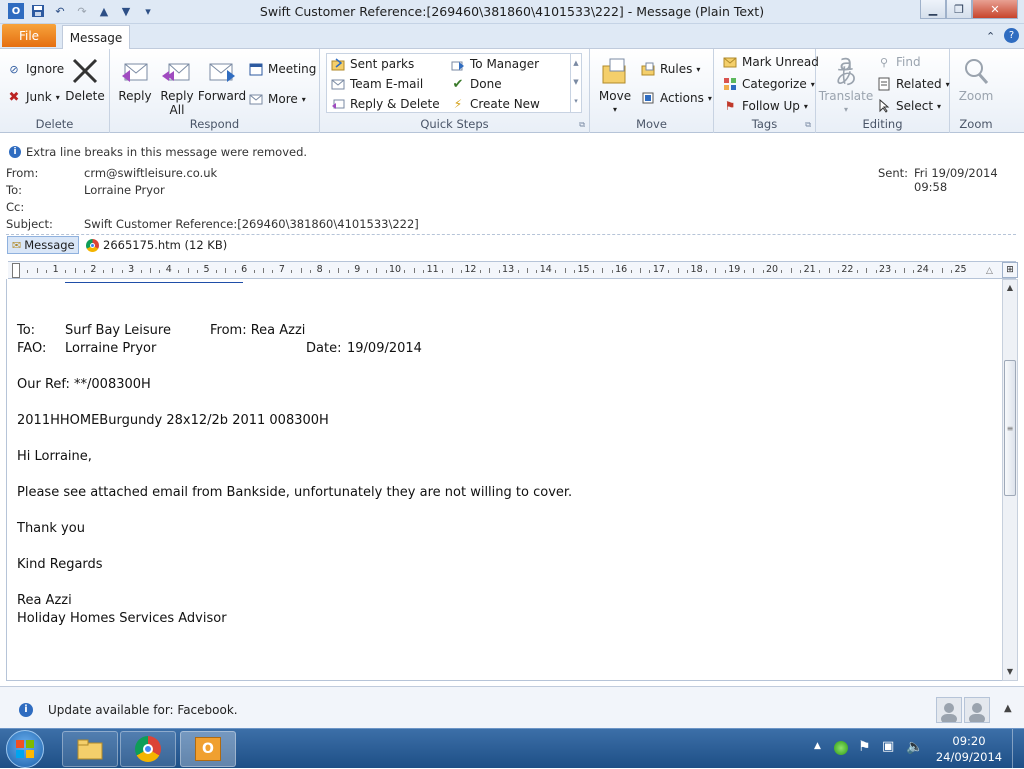 Image resolution: width=1024 pixels, height=769 pixels. I want to click on meeting-button: Meeting, so click(282, 69).